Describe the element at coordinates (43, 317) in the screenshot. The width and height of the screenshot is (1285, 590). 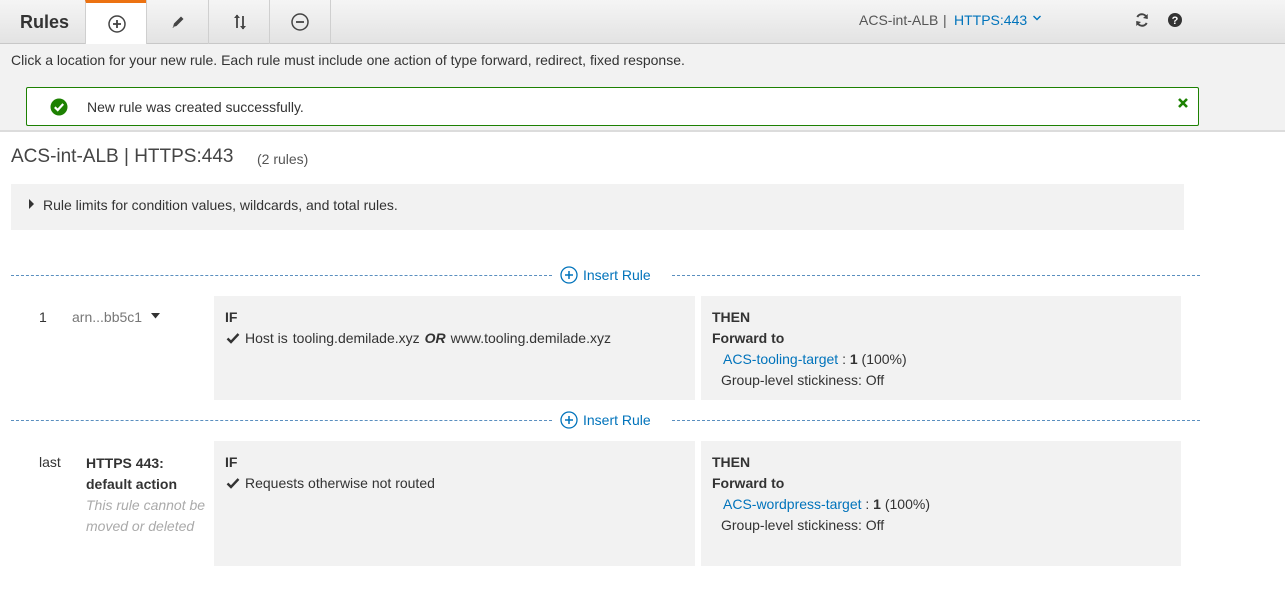
I see `rule-number: 1` at that location.